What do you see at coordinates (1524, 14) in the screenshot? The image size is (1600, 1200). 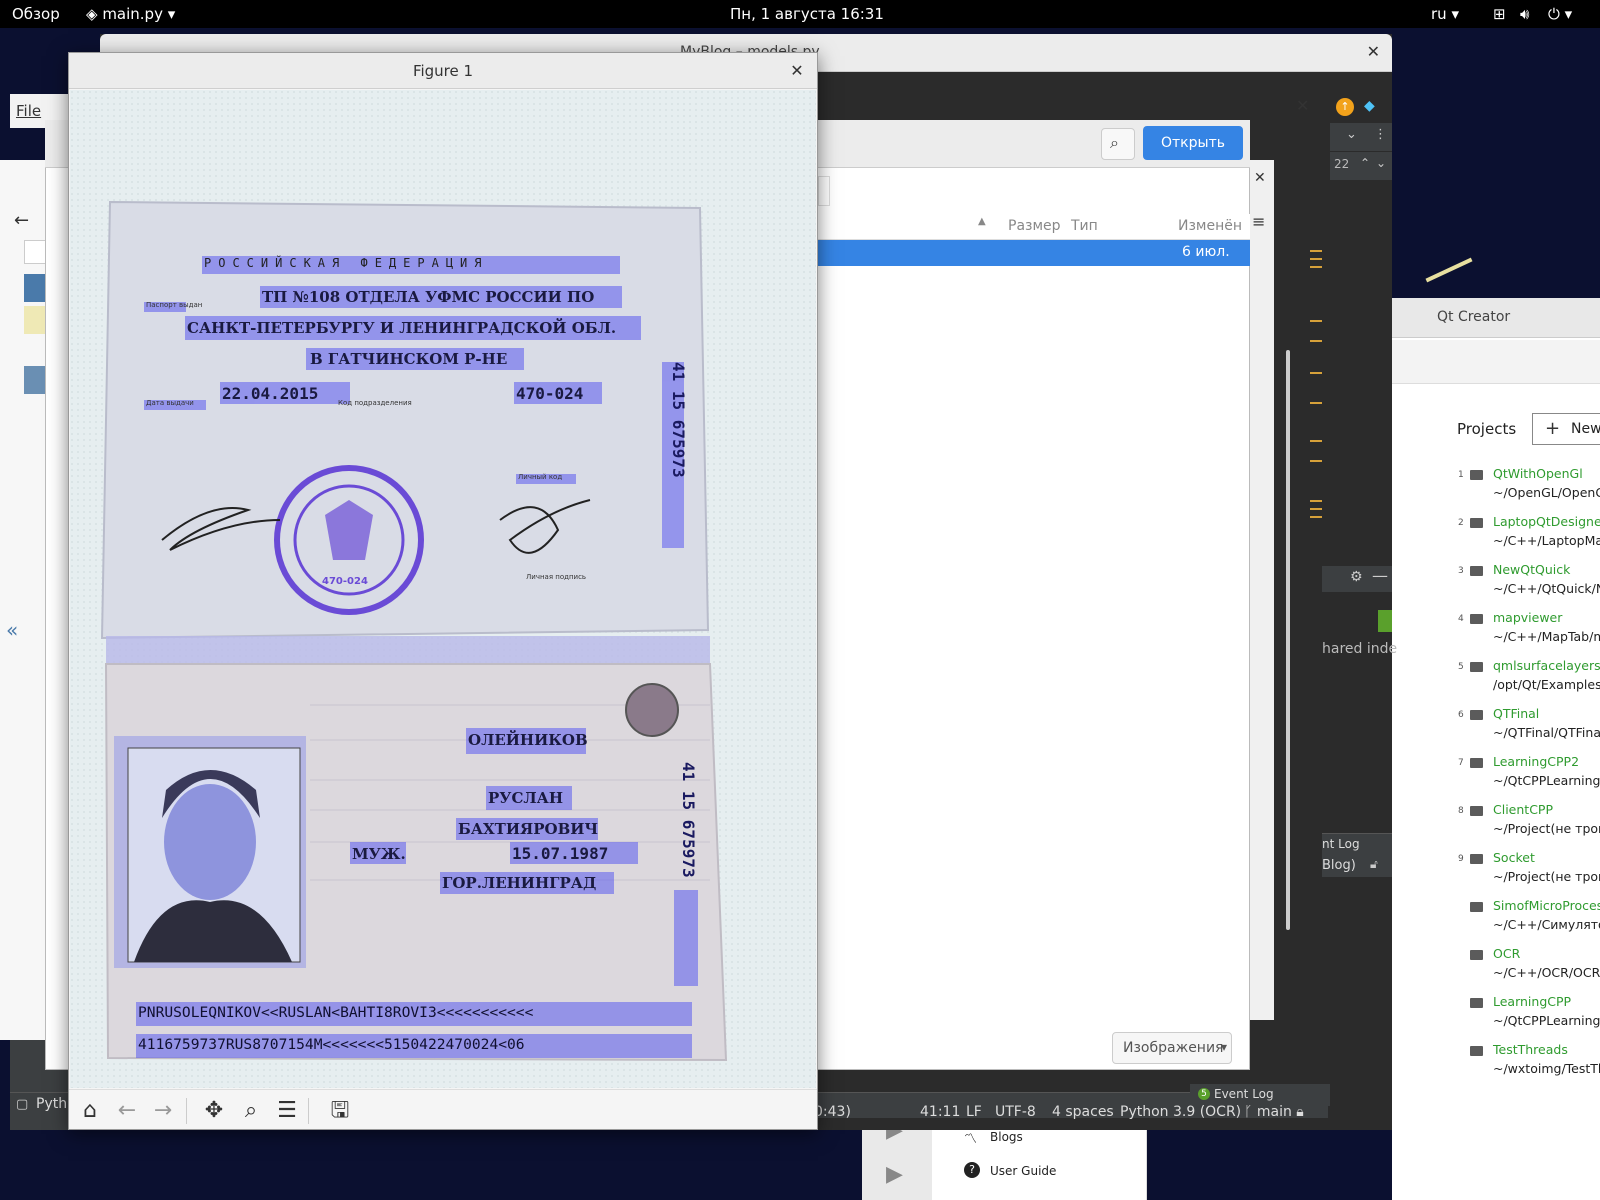 I see `volume-icon: 🔊︎` at bounding box center [1524, 14].